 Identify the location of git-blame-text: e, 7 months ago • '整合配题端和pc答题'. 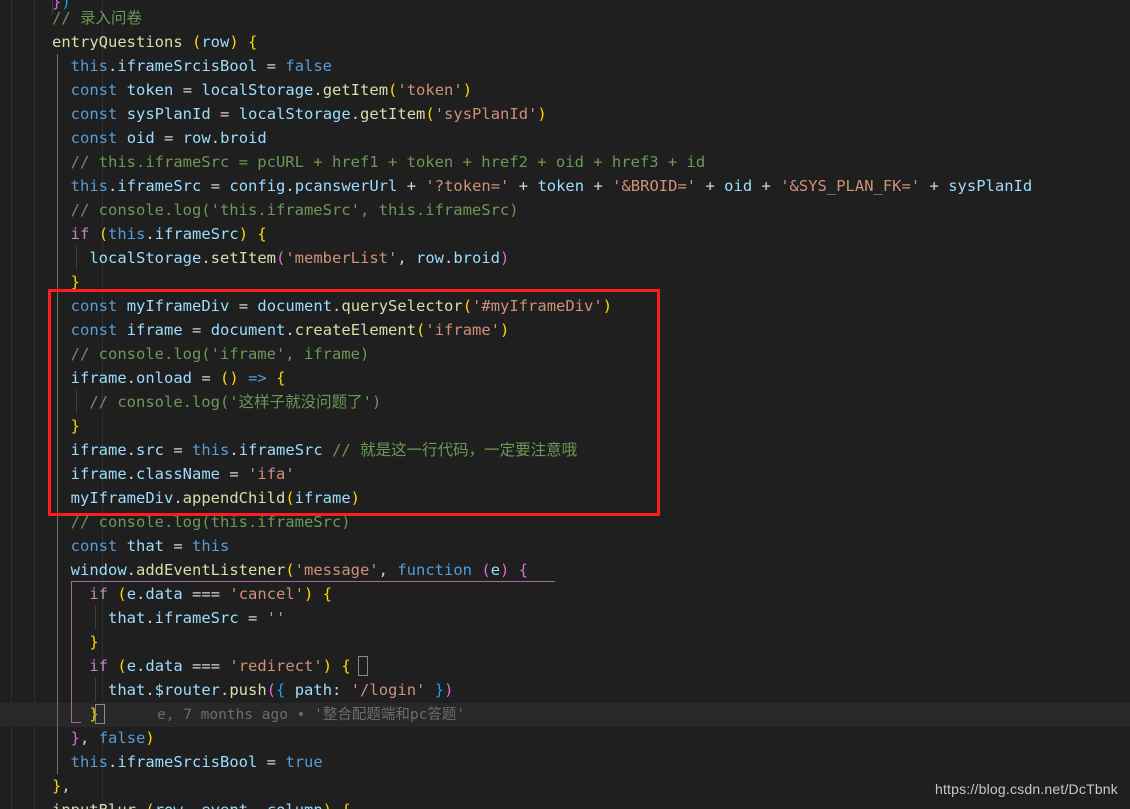
(311, 715).